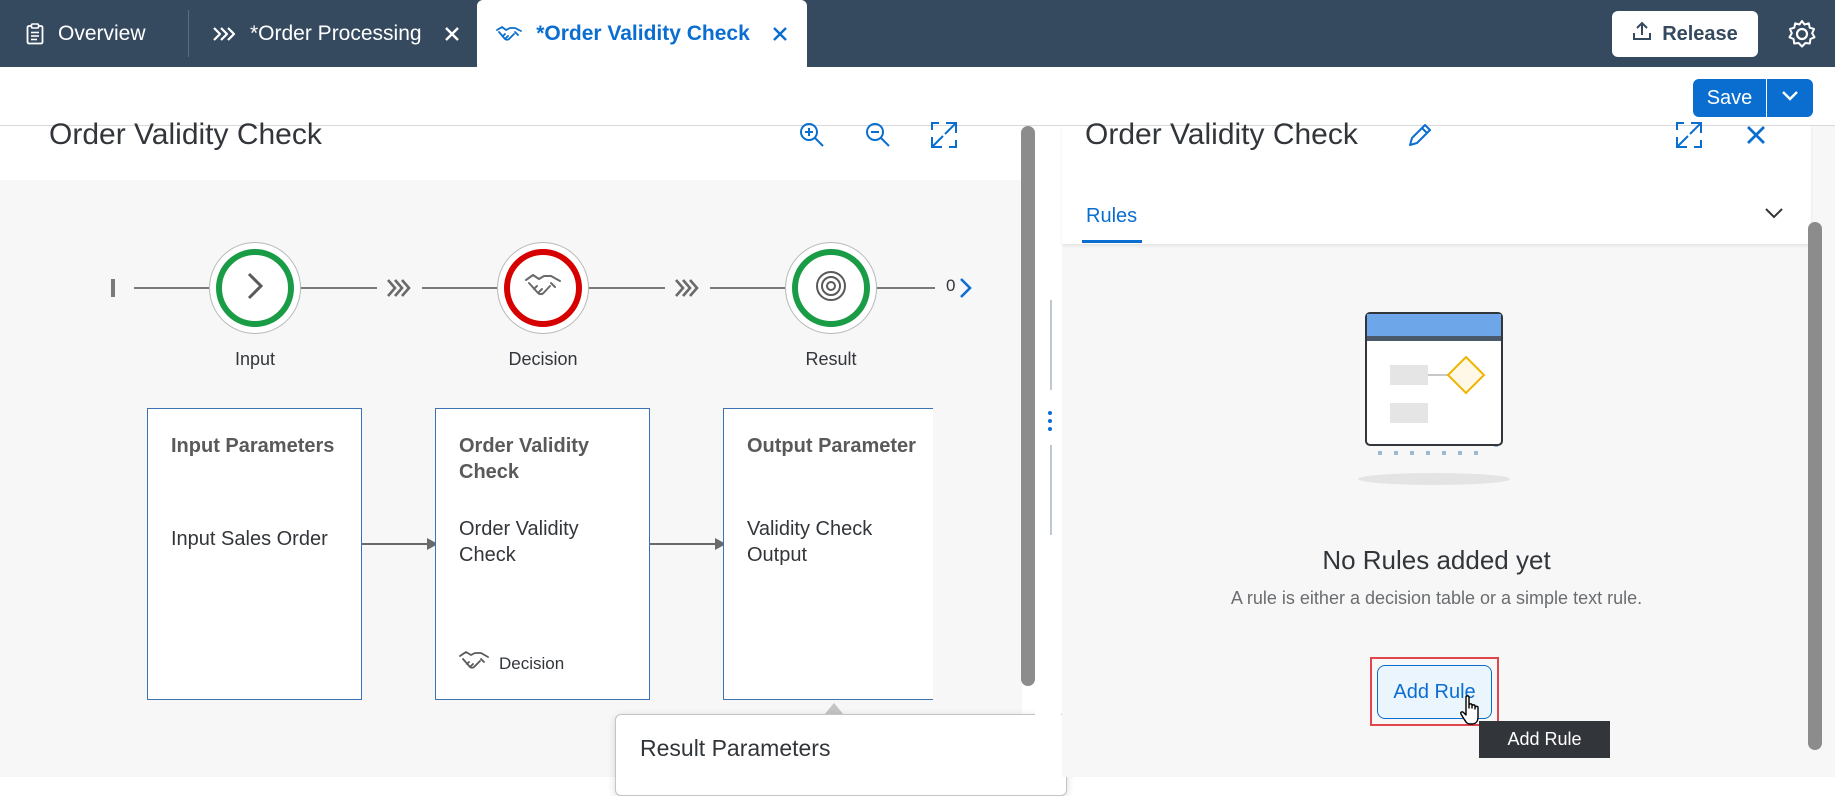 The width and height of the screenshot is (1835, 796). I want to click on zoom-in-icon, so click(812, 135).